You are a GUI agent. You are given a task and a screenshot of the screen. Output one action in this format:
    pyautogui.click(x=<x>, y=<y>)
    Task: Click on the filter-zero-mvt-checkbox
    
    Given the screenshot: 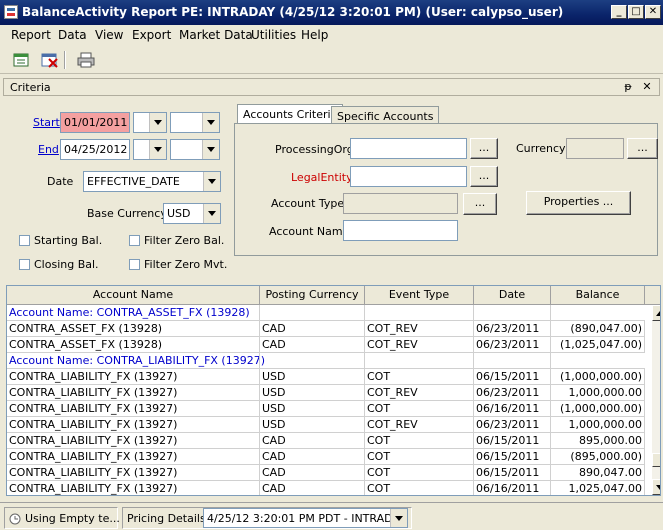 What is the action you would take?
    pyautogui.click(x=134, y=264)
    